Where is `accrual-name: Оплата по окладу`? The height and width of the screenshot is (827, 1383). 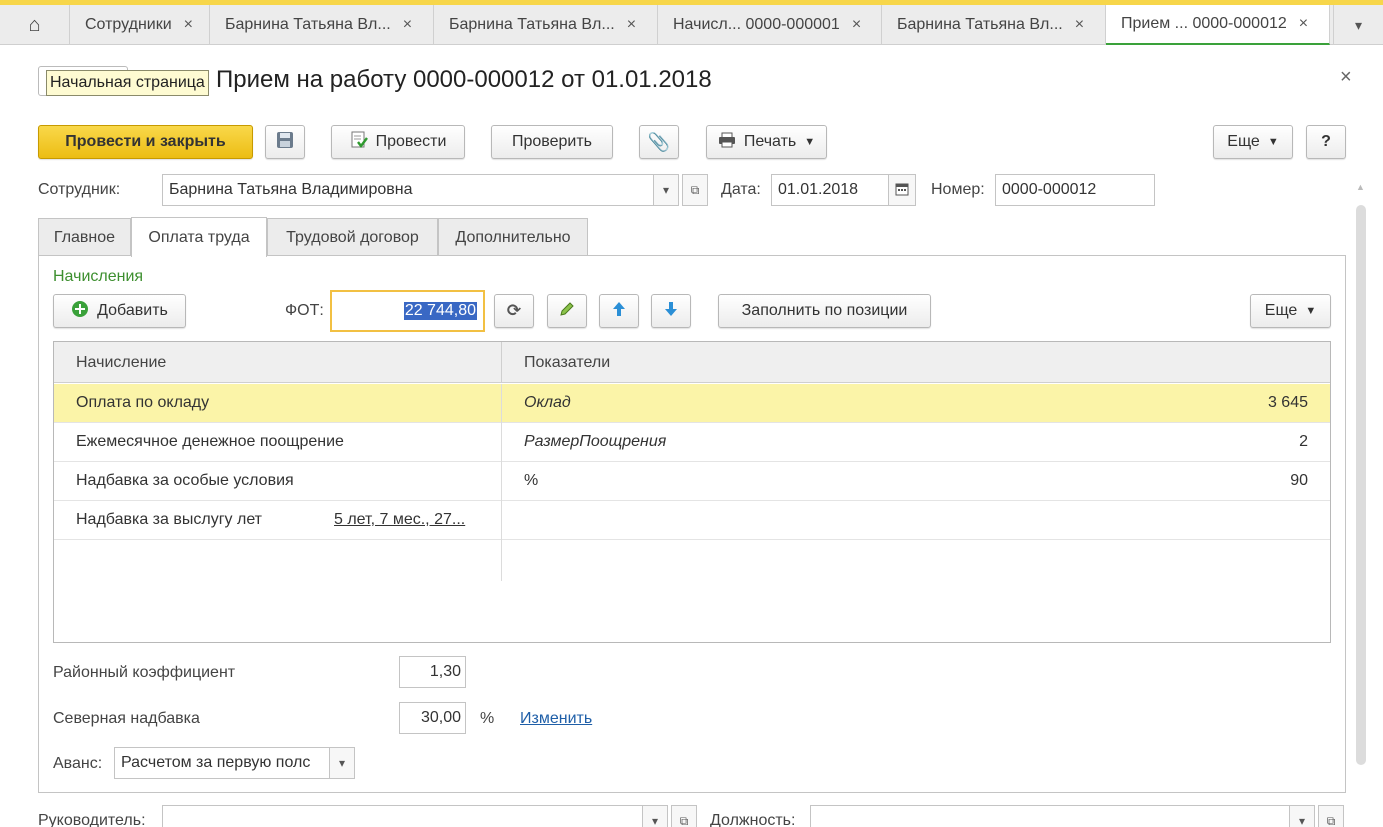 accrual-name: Оплата по окладу is located at coordinates (143, 402).